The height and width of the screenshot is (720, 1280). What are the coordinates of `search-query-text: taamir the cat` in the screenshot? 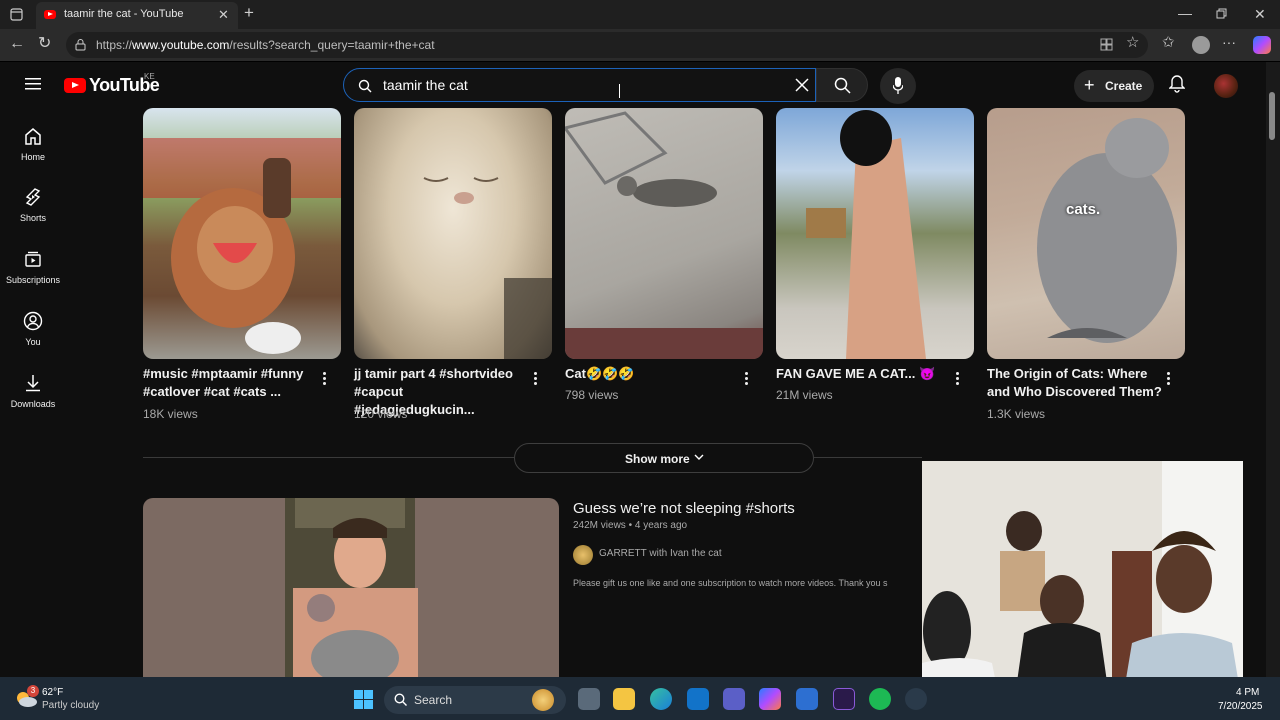 It's located at (425, 85).